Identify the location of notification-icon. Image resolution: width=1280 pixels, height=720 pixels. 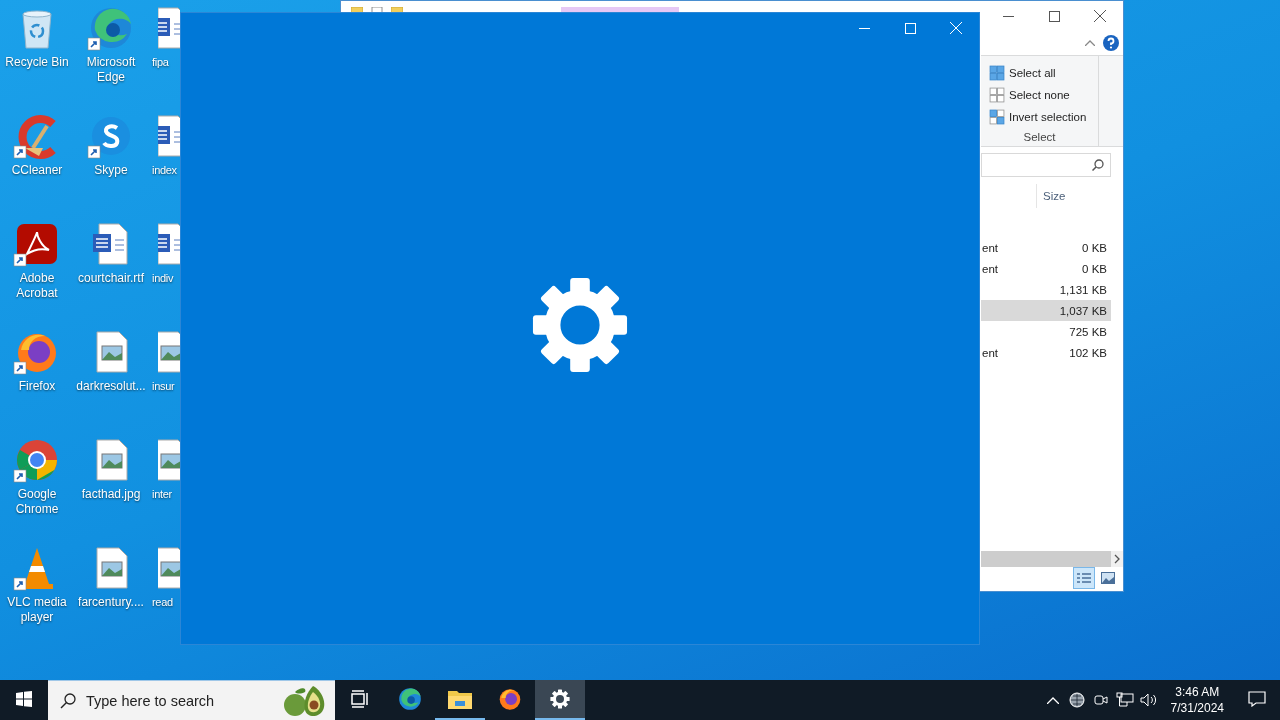
(1257, 699).